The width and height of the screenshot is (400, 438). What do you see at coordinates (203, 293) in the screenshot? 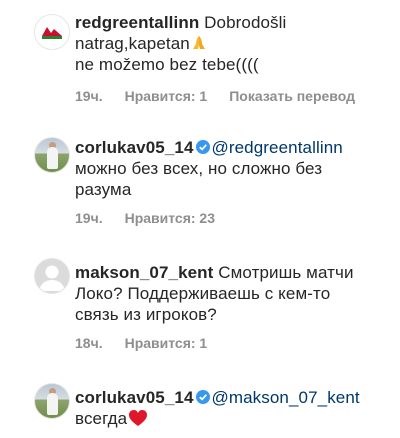
I see `comment-text-line: Локо? Поддерживаешь с кем-то` at bounding box center [203, 293].